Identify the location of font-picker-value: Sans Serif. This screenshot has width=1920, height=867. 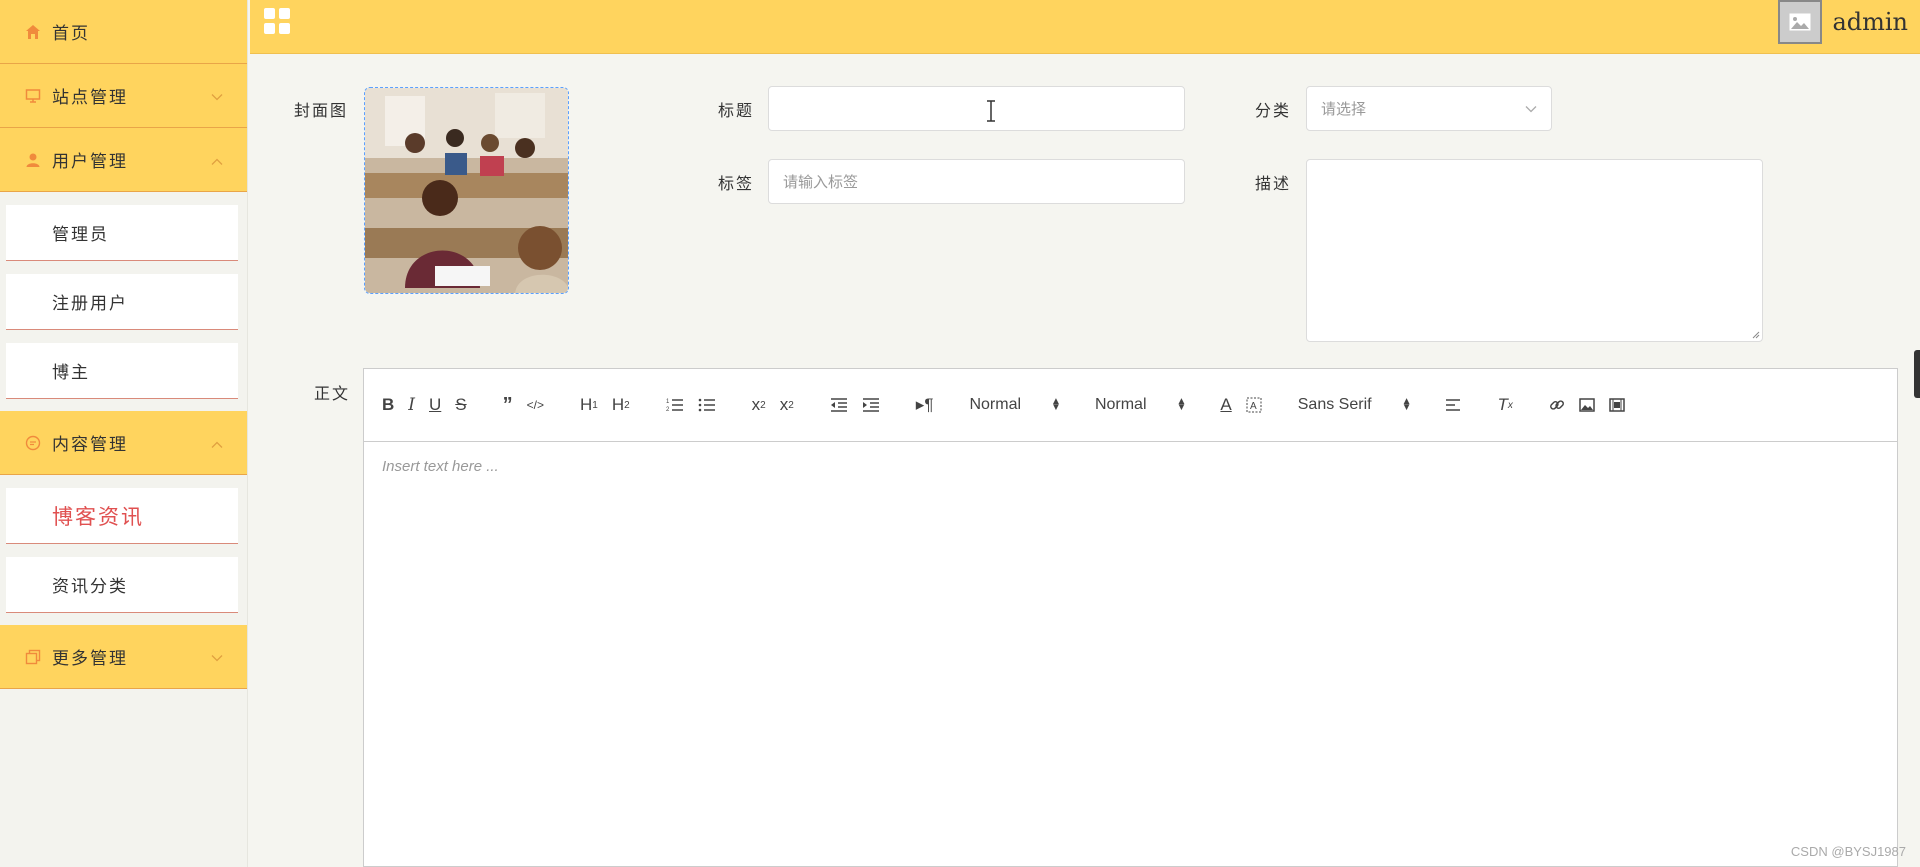
(1334, 404).